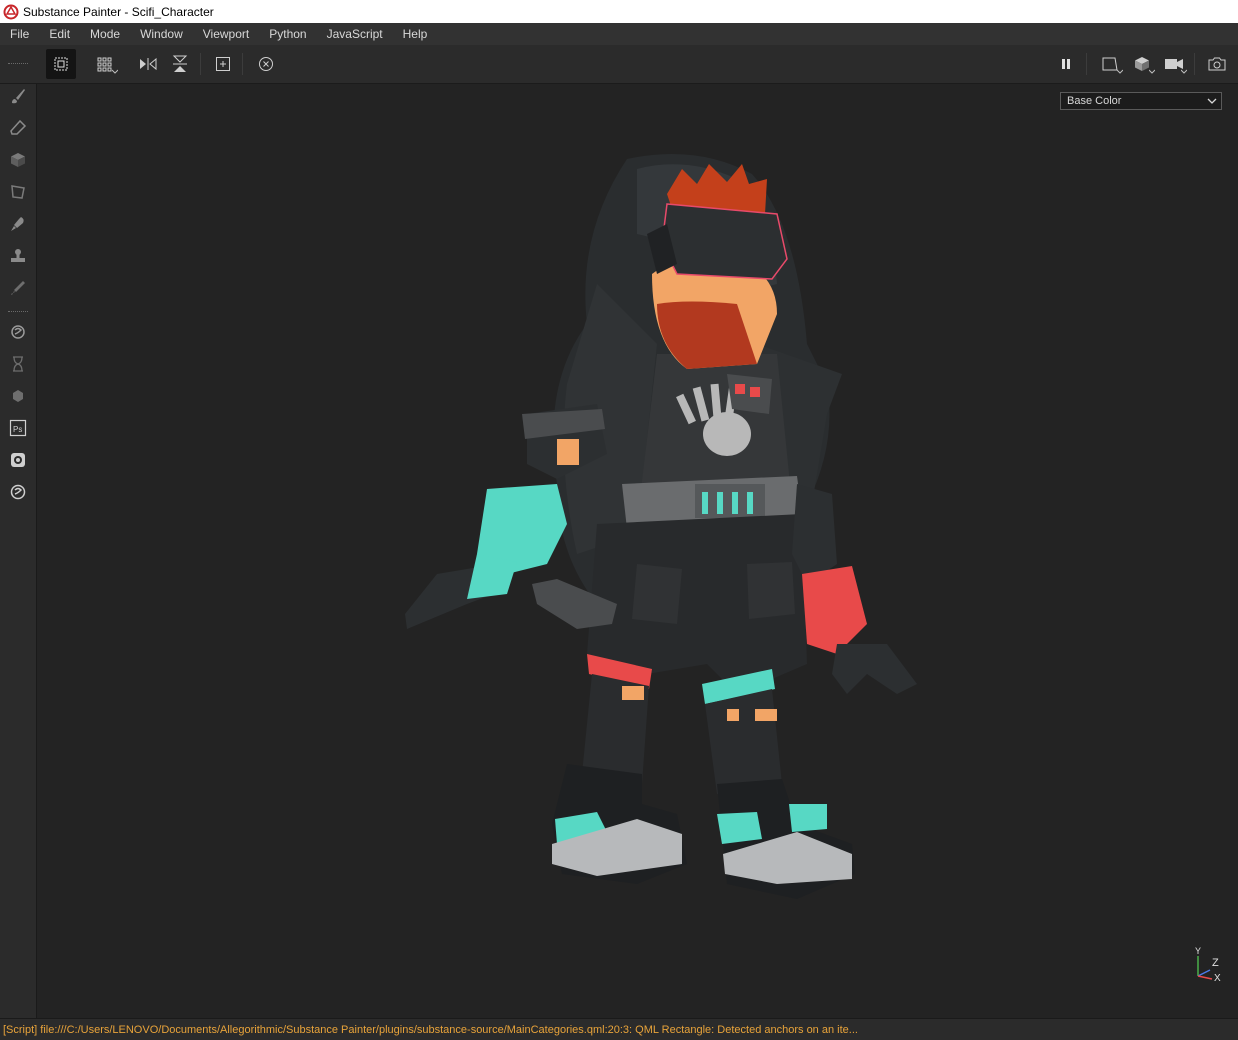 The height and width of the screenshot is (1040, 1238). I want to click on eraser-button, so click(18, 128).